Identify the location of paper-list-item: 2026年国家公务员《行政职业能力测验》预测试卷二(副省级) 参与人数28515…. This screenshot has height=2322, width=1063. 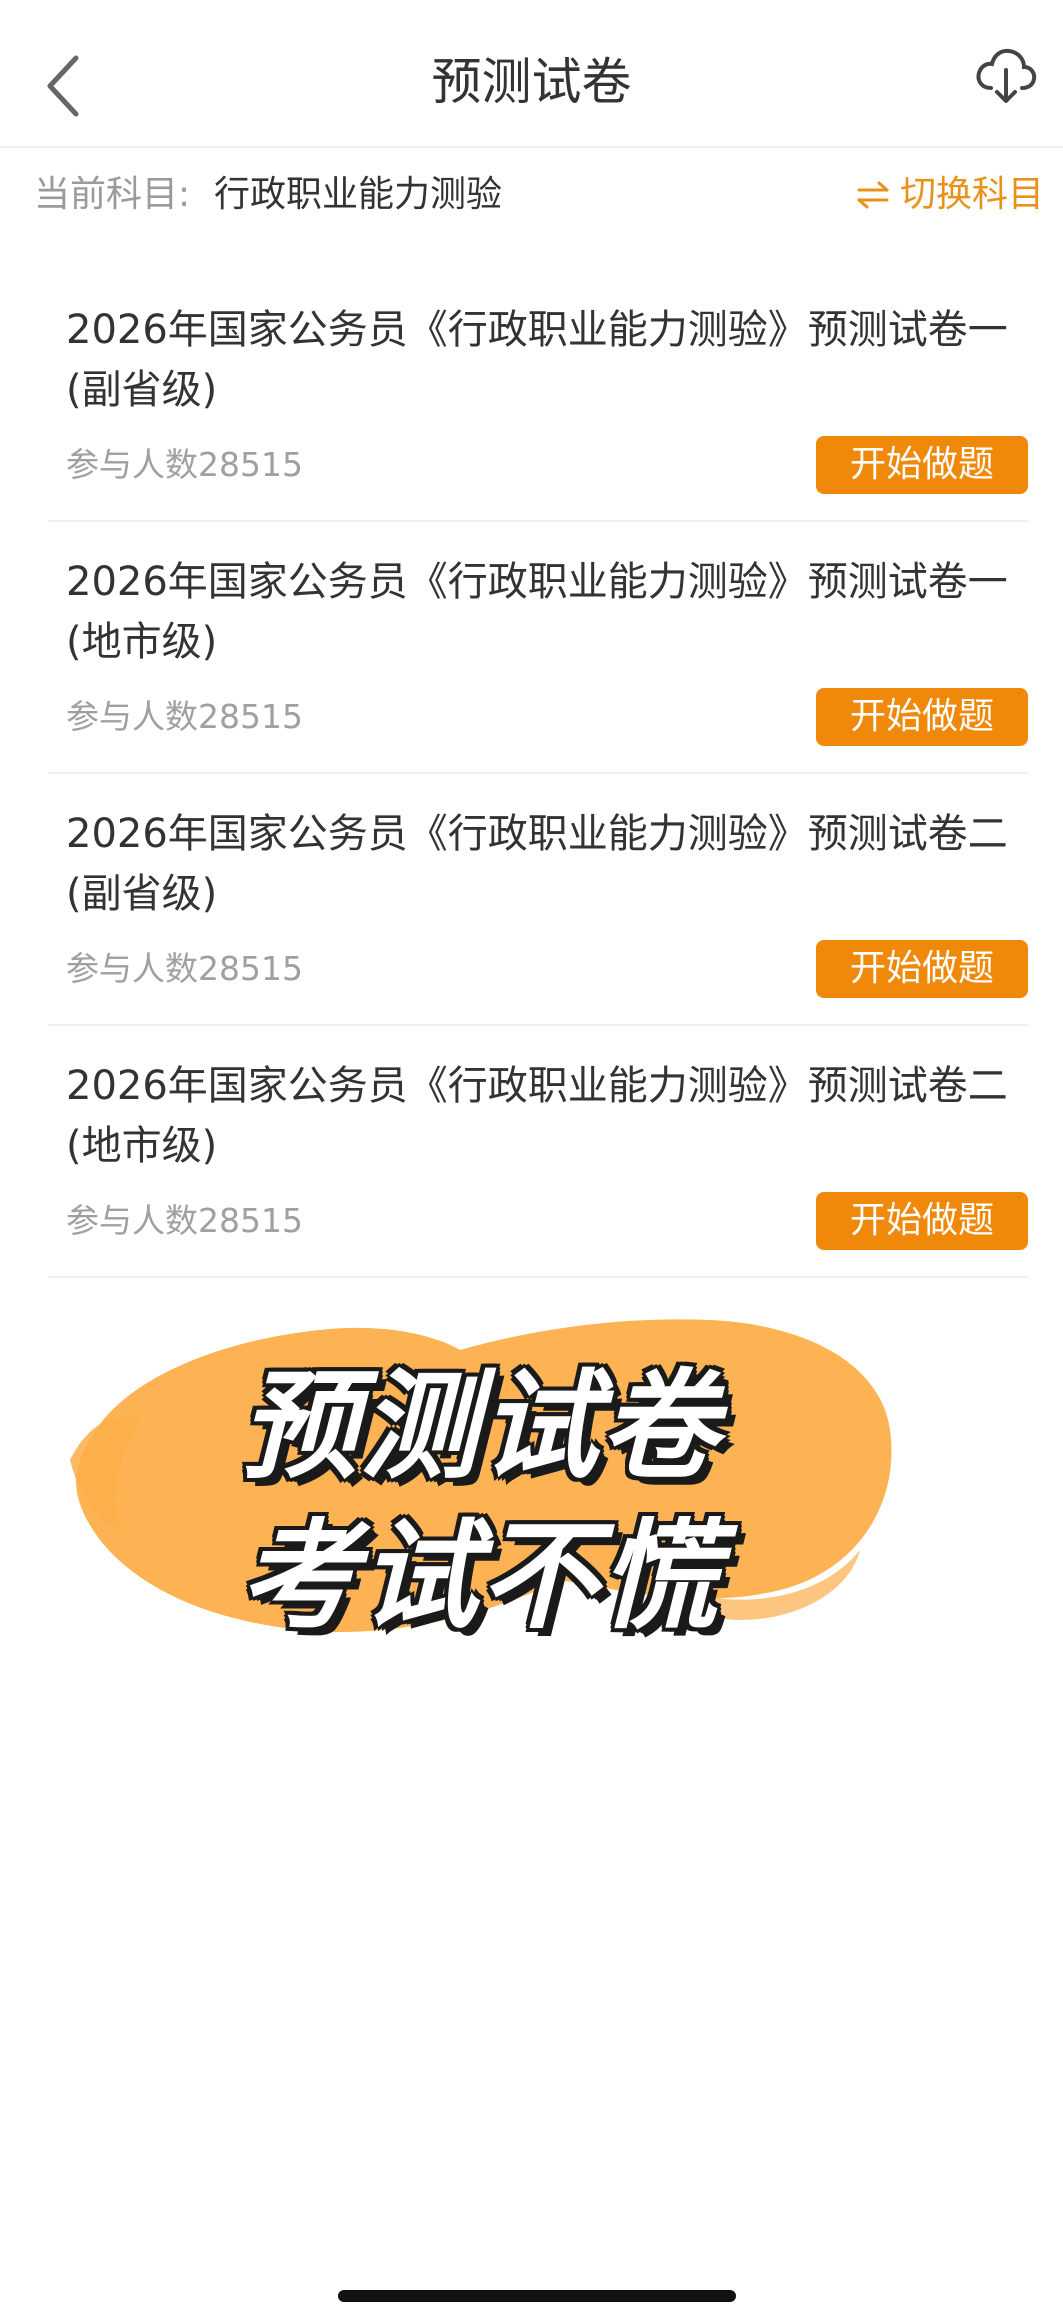
(538, 900).